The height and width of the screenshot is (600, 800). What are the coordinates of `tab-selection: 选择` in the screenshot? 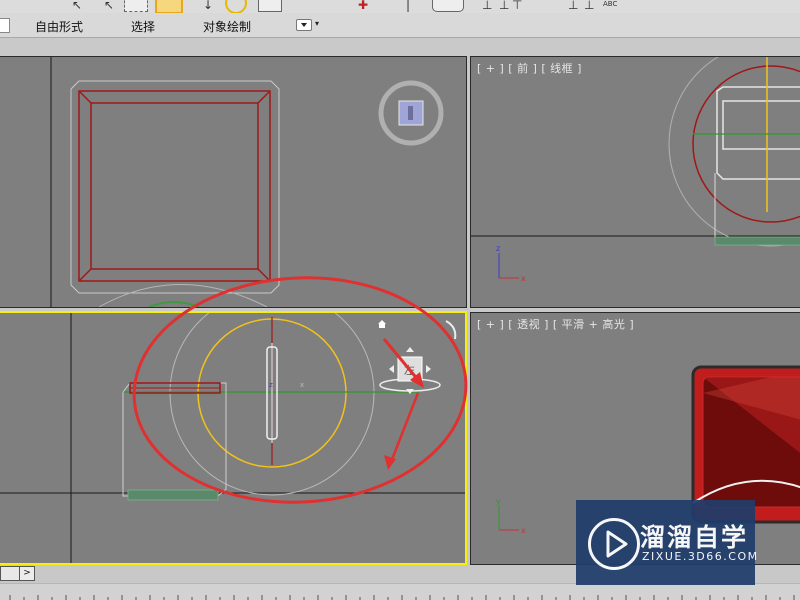 It's located at (143, 26).